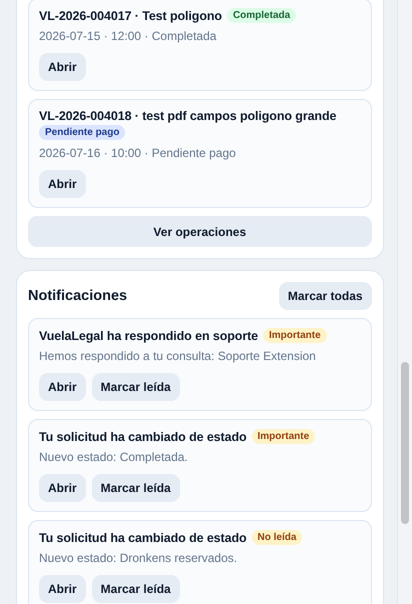  Describe the element at coordinates (325, 296) in the screenshot. I see `mark-all-button: Marcar todas` at that location.